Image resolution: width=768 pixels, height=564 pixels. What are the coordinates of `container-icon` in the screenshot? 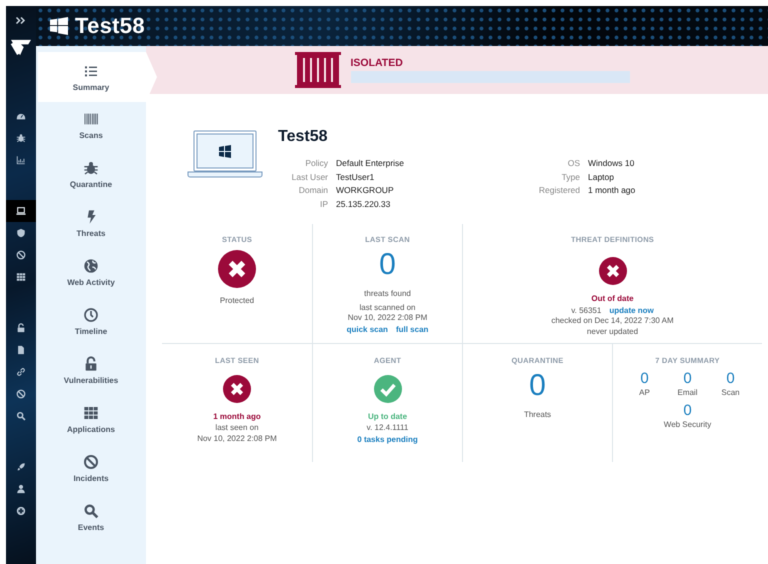 It's located at (317, 70).